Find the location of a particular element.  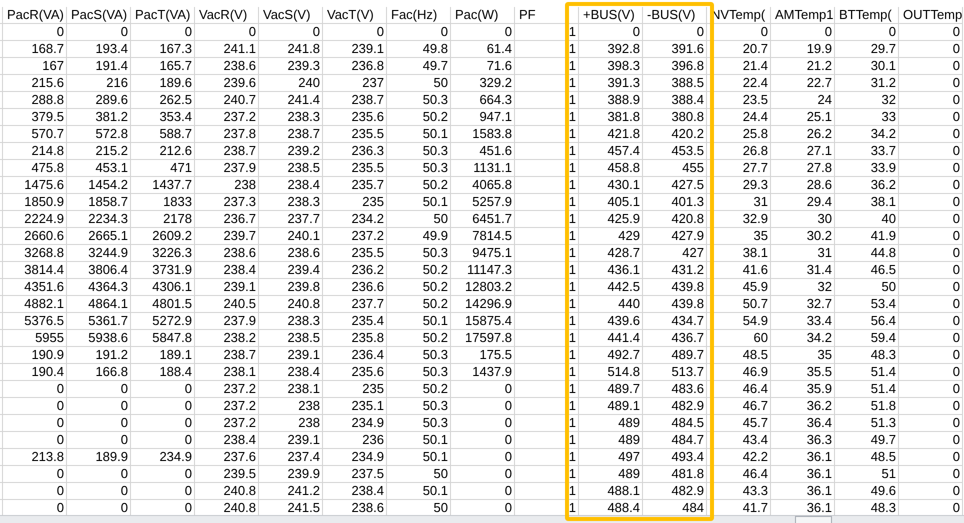

table-cell: 240.1 is located at coordinates (291, 236).